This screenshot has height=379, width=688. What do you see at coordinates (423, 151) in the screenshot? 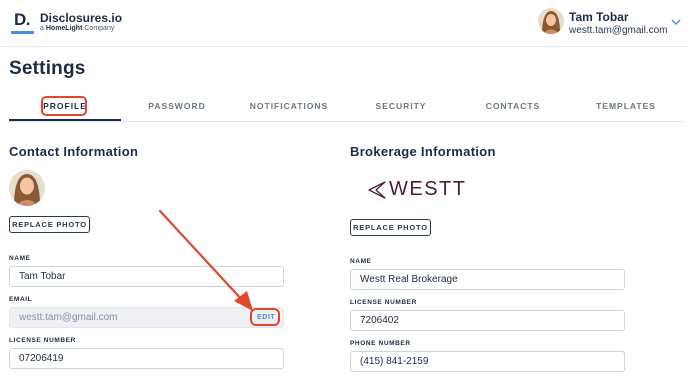
I see `brokerage-section-title: Brokerage Information` at bounding box center [423, 151].